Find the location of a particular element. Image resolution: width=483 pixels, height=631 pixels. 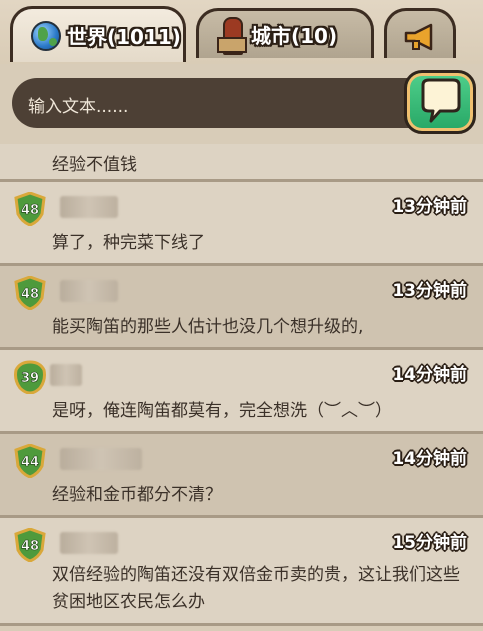

svg-text: 44 is located at coordinates (30, 462).